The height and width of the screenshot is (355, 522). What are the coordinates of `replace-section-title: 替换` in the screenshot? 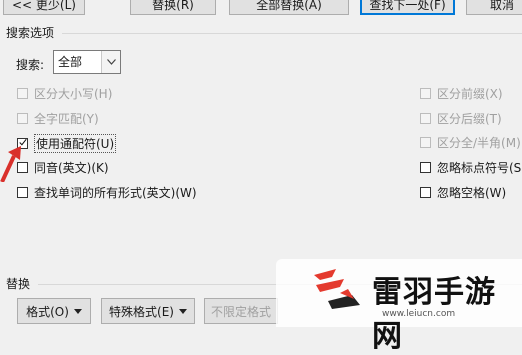 It's located at (18, 284).